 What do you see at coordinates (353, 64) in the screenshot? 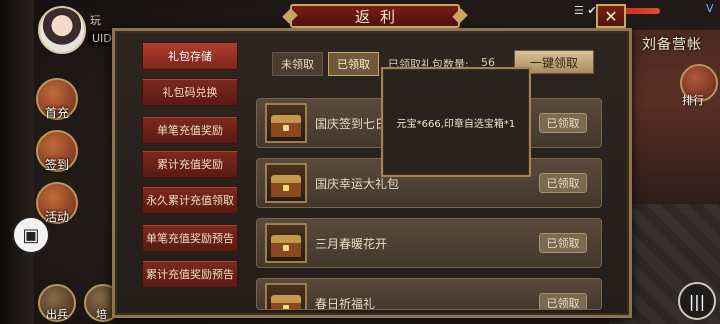
I see `filter-claimed-button: 已领取` at bounding box center [353, 64].